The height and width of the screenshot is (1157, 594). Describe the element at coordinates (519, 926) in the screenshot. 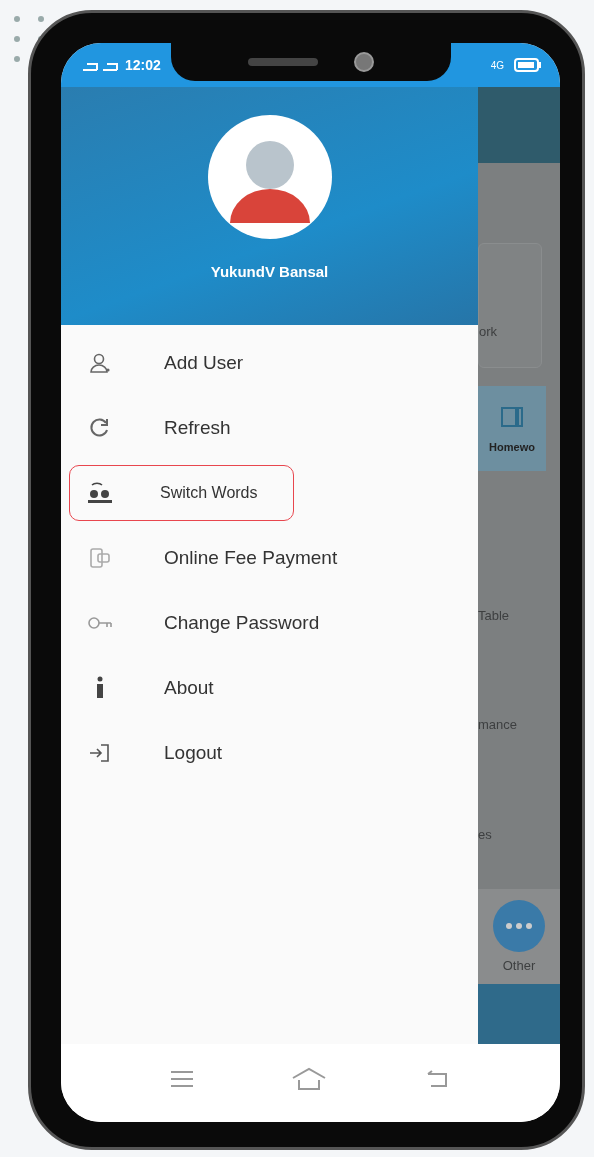

I see `more-icon` at that location.